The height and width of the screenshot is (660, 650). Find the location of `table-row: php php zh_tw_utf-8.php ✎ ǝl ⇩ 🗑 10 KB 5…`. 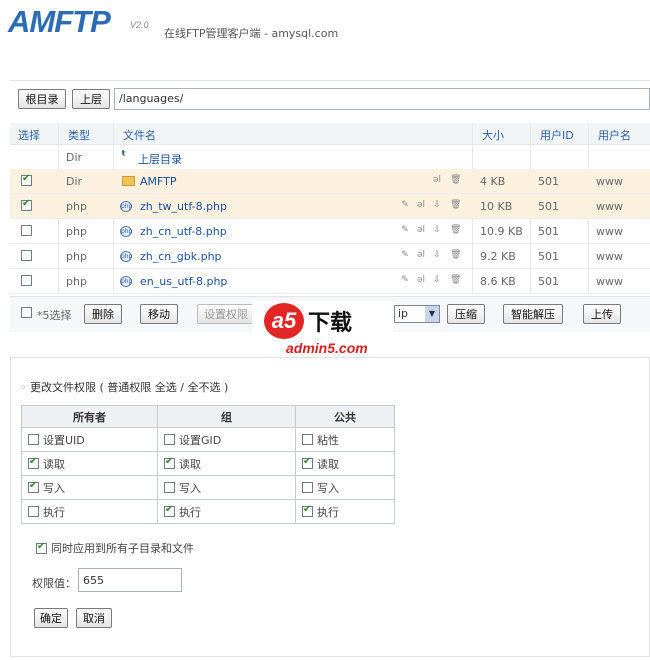

table-row: php php zh_tw_utf-8.php ✎ ǝl ⇩ 🗑 10 KB 5… is located at coordinates (330, 206).